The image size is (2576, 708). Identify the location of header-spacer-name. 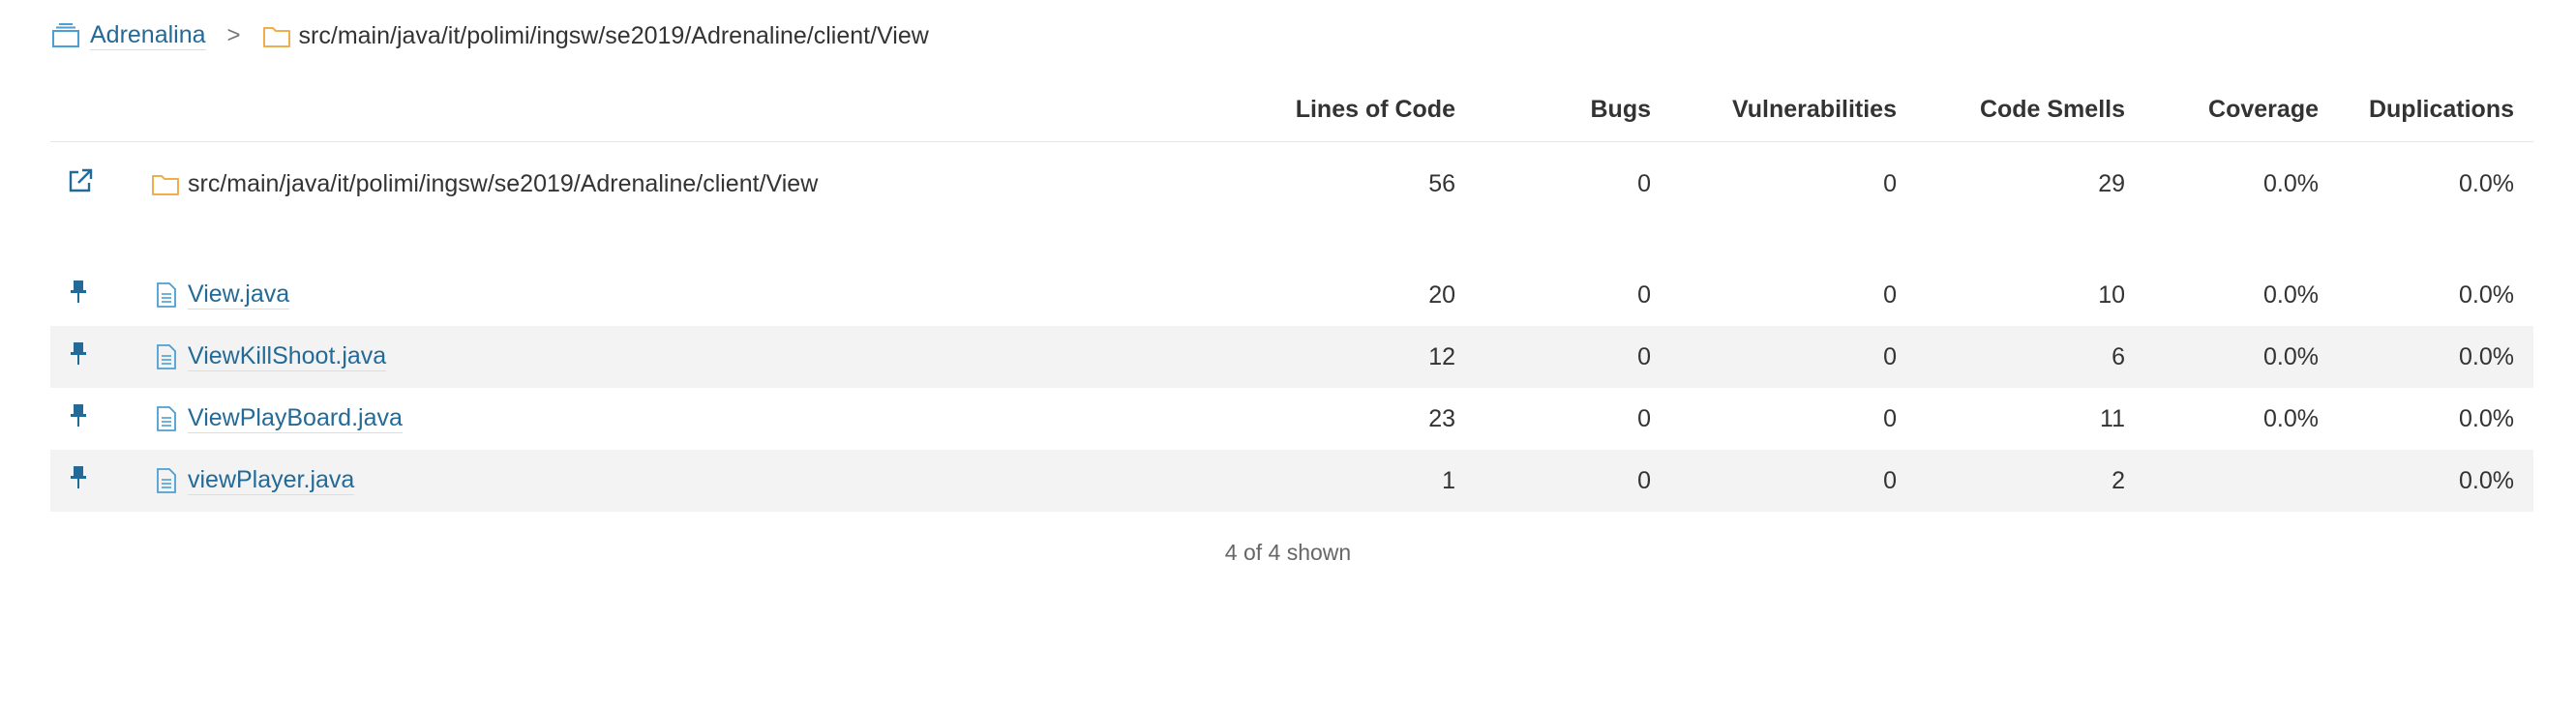
(667, 109).